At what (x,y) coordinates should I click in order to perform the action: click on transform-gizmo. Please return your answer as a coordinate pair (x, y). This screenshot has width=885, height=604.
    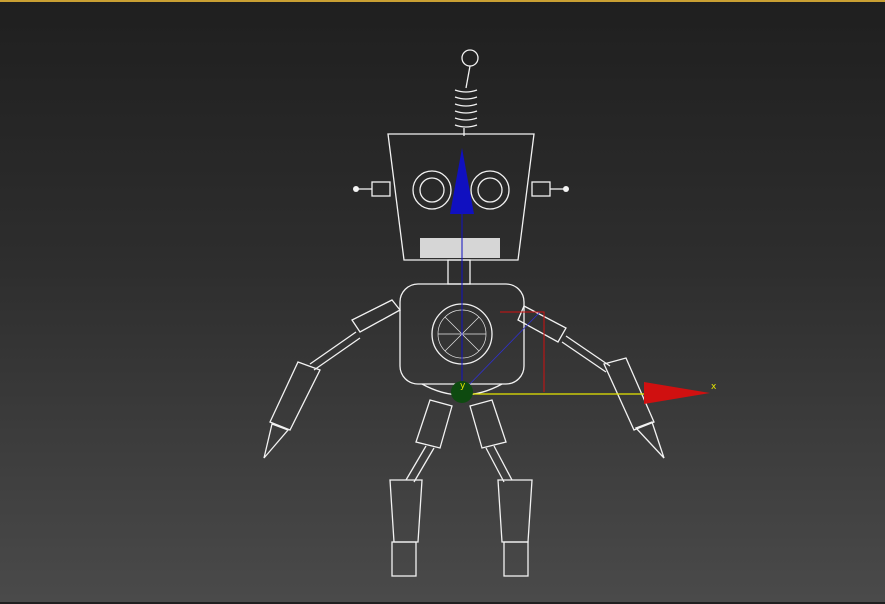
    Looking at the image, I should click on (580, 276).